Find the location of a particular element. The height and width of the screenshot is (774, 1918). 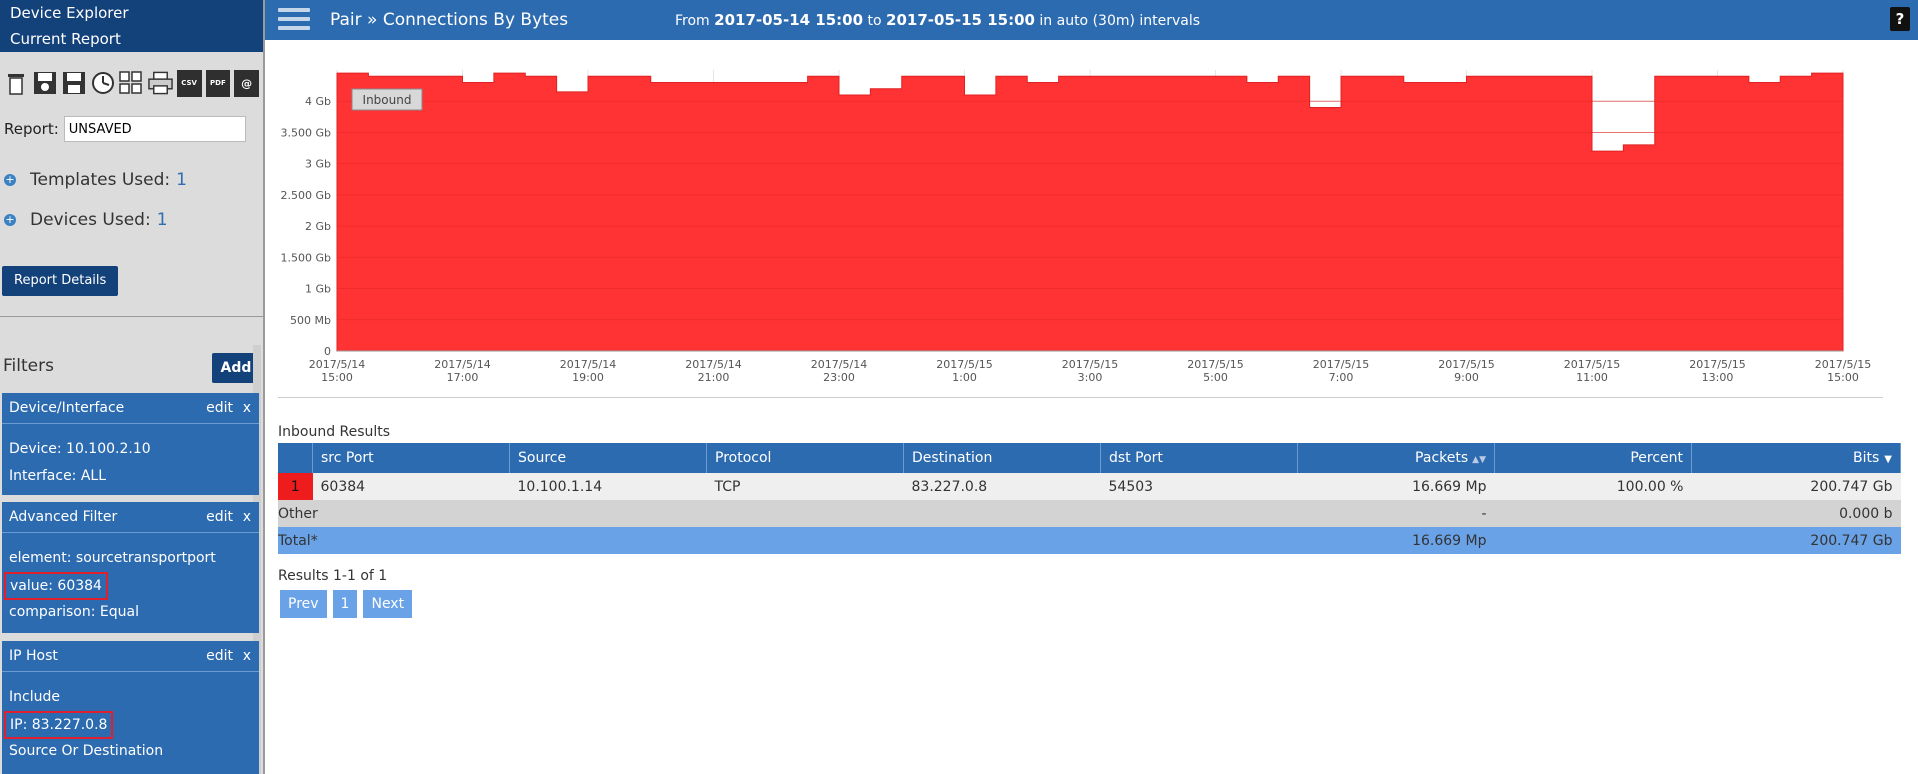

device-explorer-link: Device Explorer is located at coordinates (131, 13).